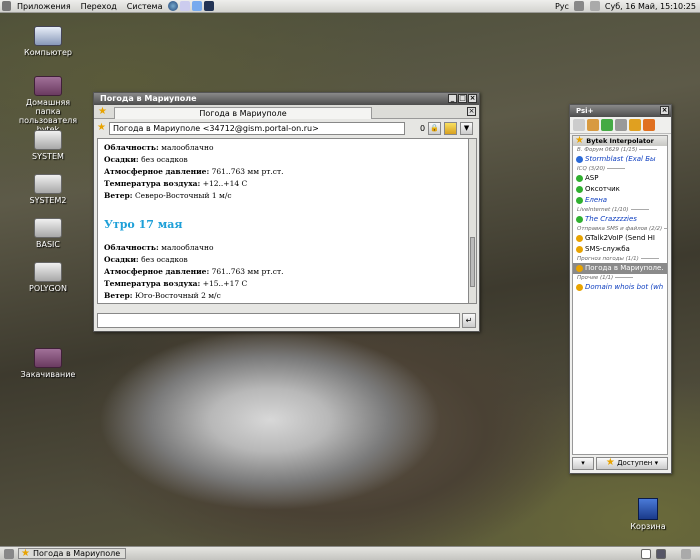 This screenshot has height=560, width=700. What do you see at coordinates (578, 6) in the screenshot?
I see `network-icon` at bounding box center [578, 6].